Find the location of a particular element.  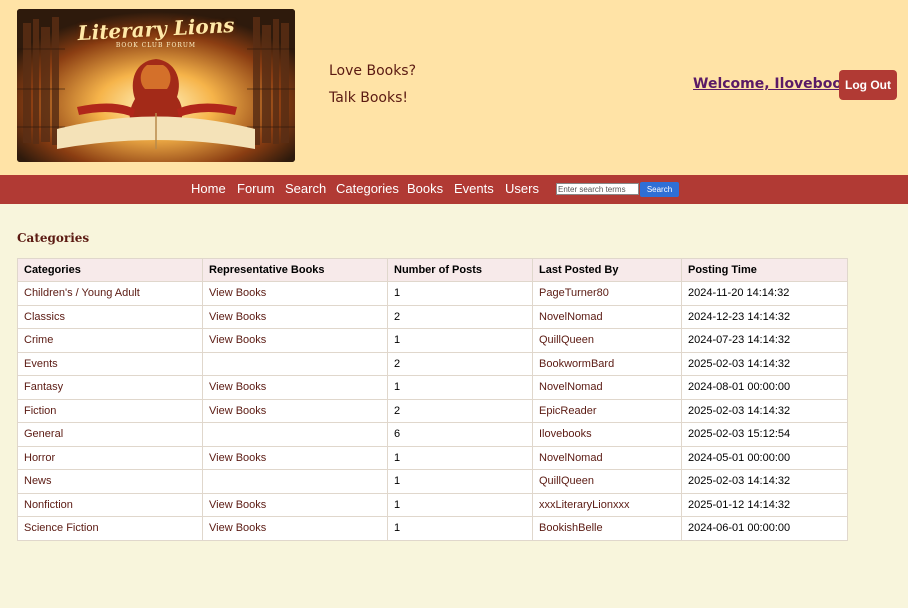

category-link: Crime is located at coordinates (110, 340).